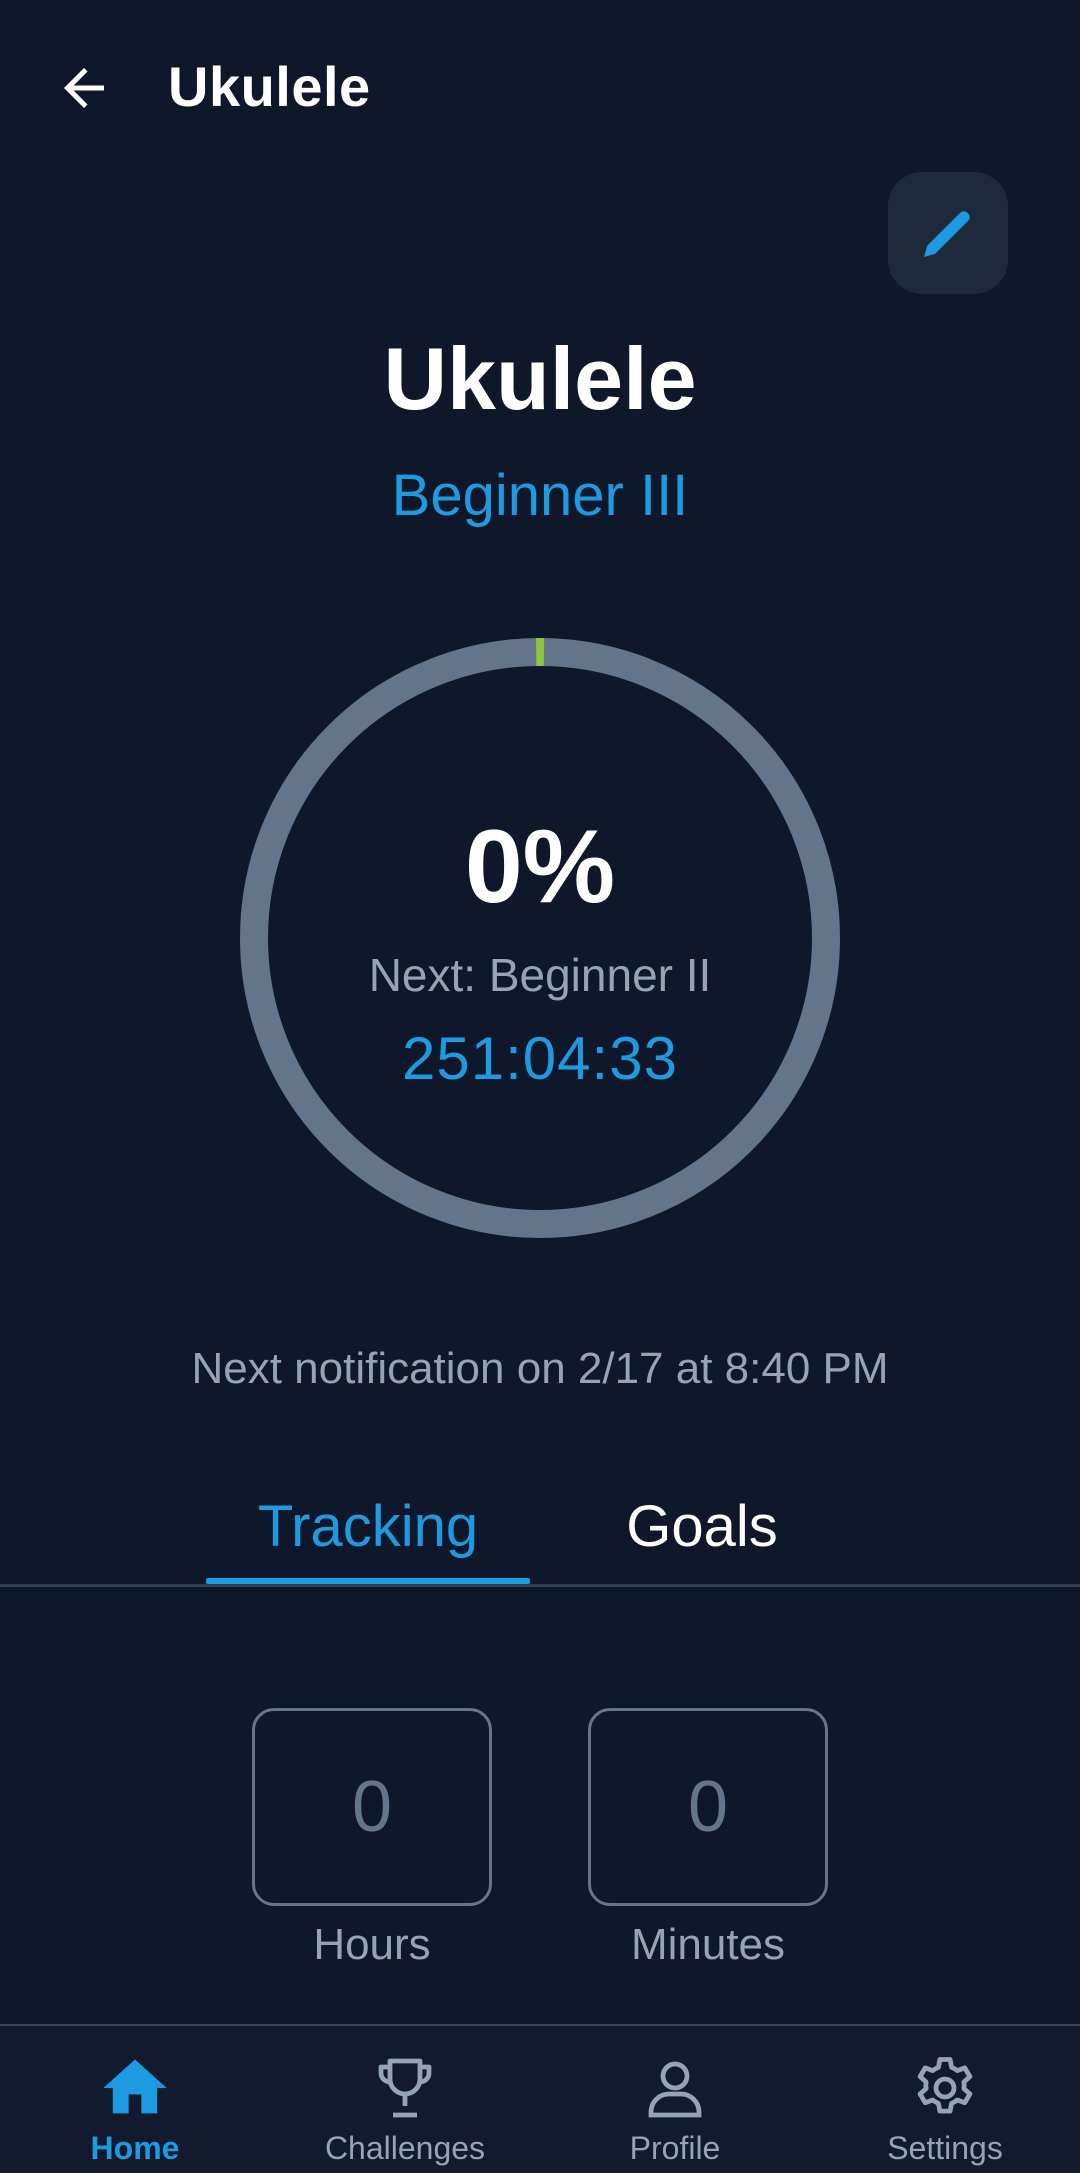  What do you see at coordinates (540, 495) in the screenshot?
I see `current-level: Beginner III` at bounding box center [540, 495].